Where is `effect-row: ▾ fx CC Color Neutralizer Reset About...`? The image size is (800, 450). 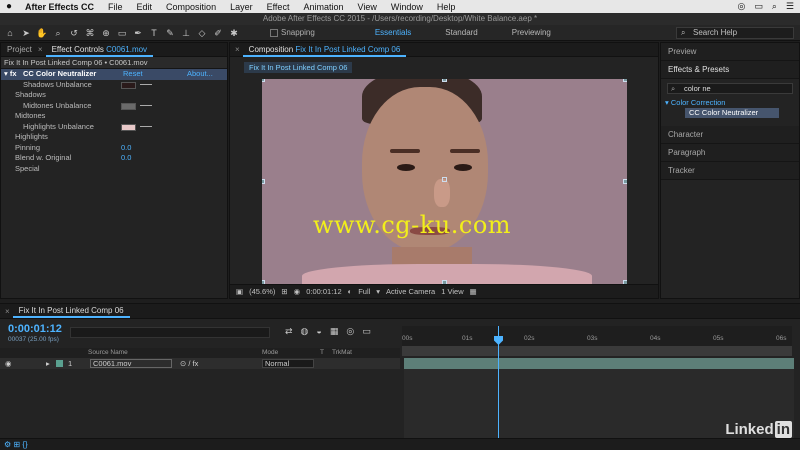 effect-row: ▾ fx CC Color Neutralizer Reset About... is located at coordinates (114, 74).